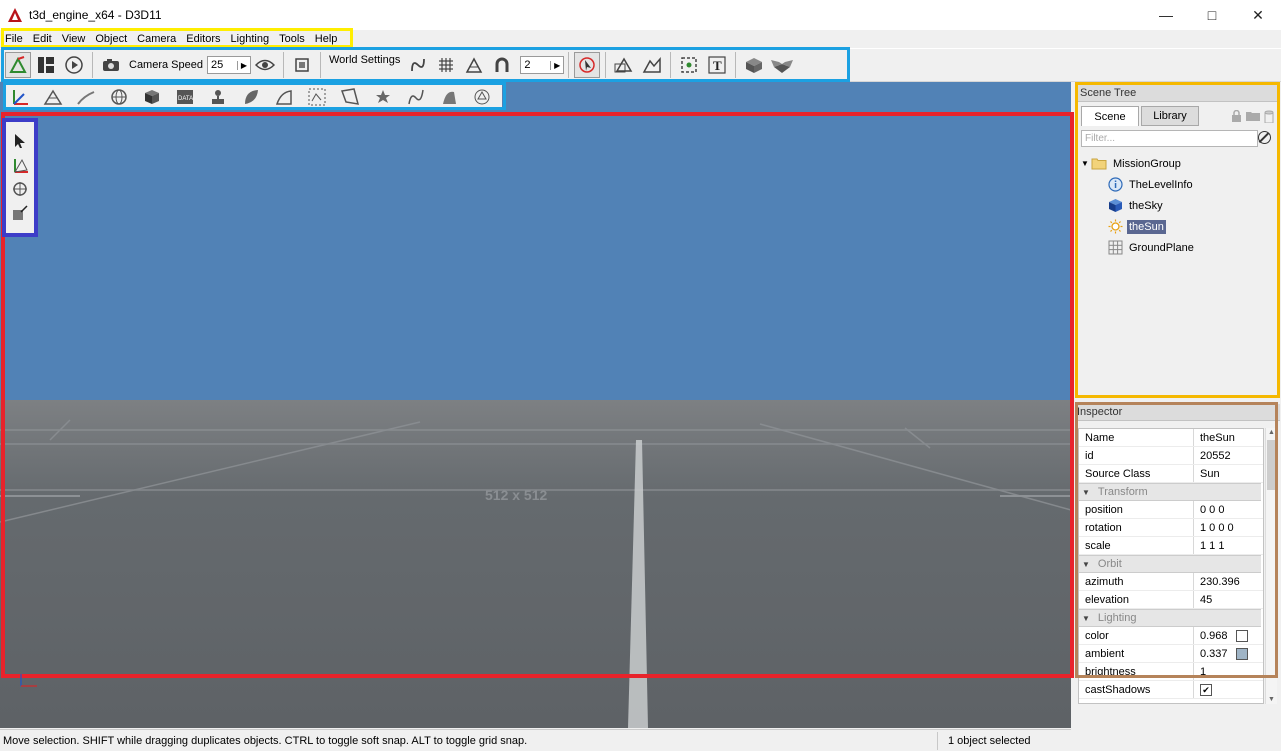 The height and width of the screenshot is (751, 1281). Describe the element at coordinates (1207, 474) in the screenshot. I see `property-value: Sun` at that location.